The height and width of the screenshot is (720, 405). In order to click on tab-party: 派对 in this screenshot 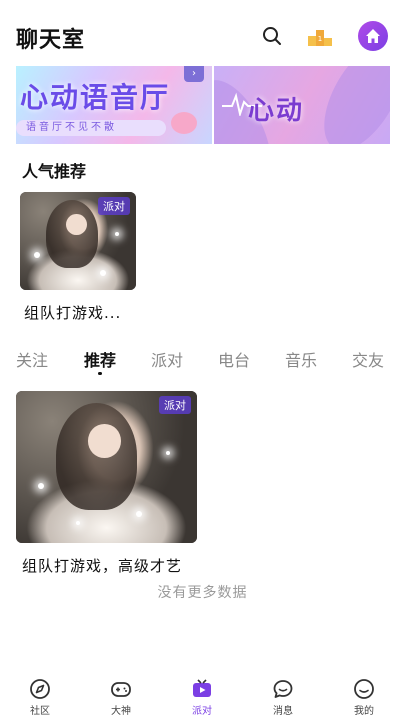, I will do `click(167, 359)`.